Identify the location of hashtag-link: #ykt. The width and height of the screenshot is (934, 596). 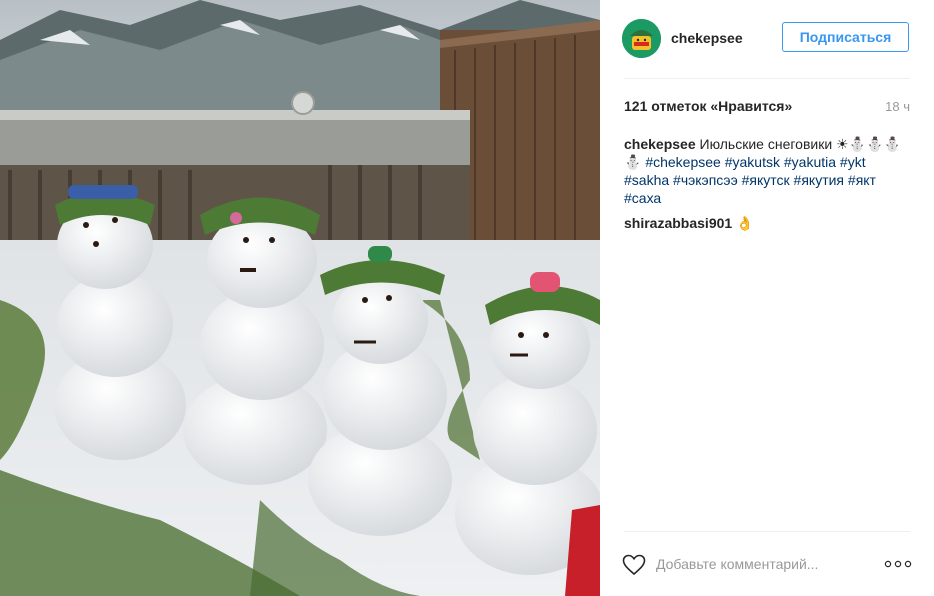
(853, 162).